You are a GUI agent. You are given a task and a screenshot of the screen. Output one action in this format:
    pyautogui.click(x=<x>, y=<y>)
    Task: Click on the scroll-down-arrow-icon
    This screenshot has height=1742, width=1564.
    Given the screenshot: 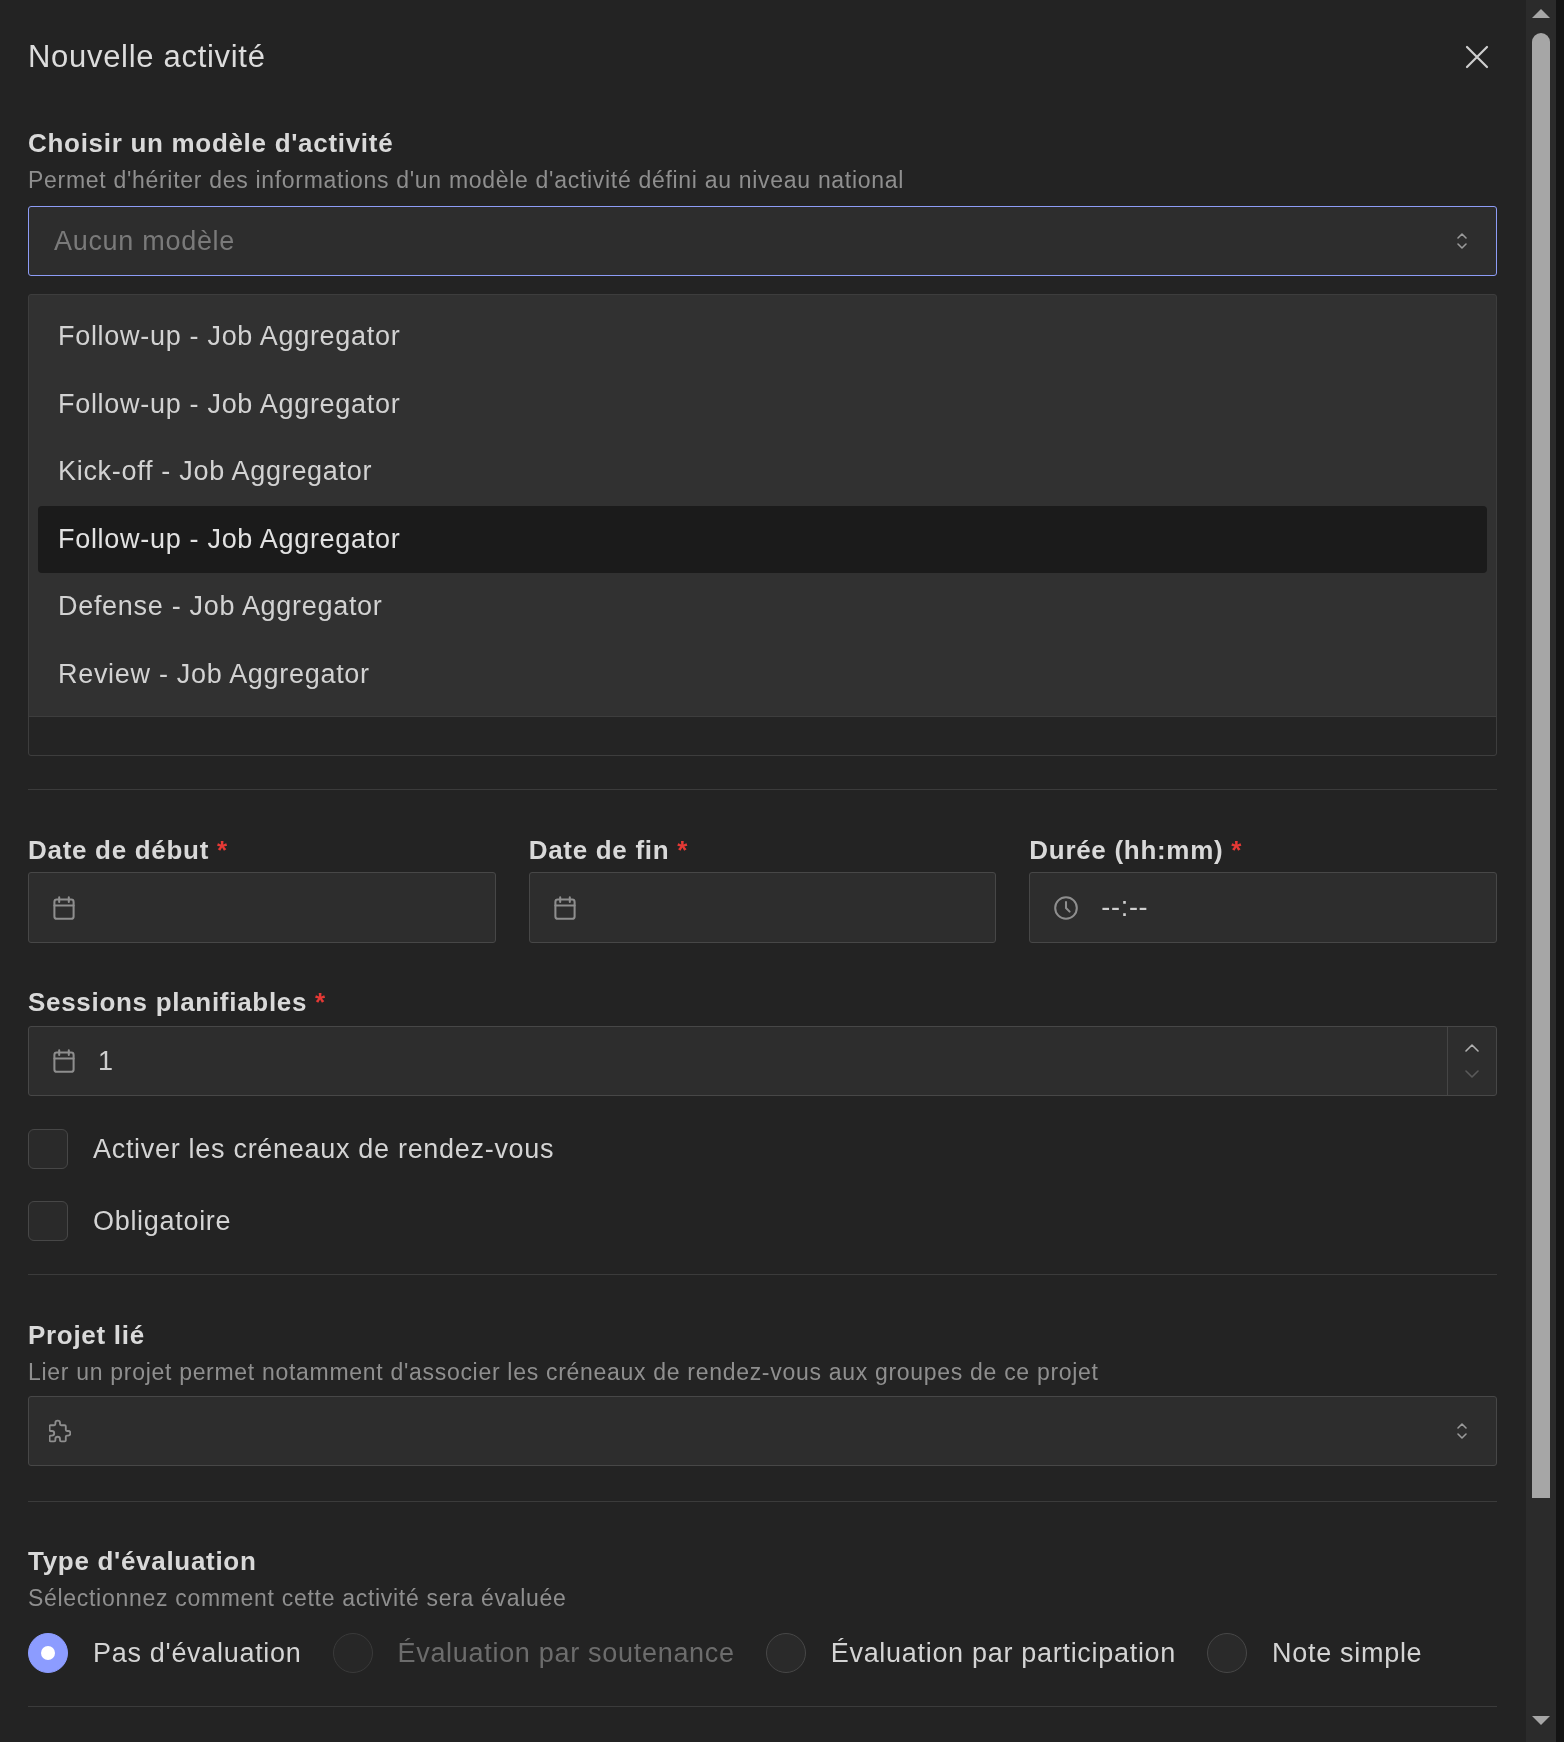 What is the action you would take?
    pyautogui.click(x=1541, y=1720)
    